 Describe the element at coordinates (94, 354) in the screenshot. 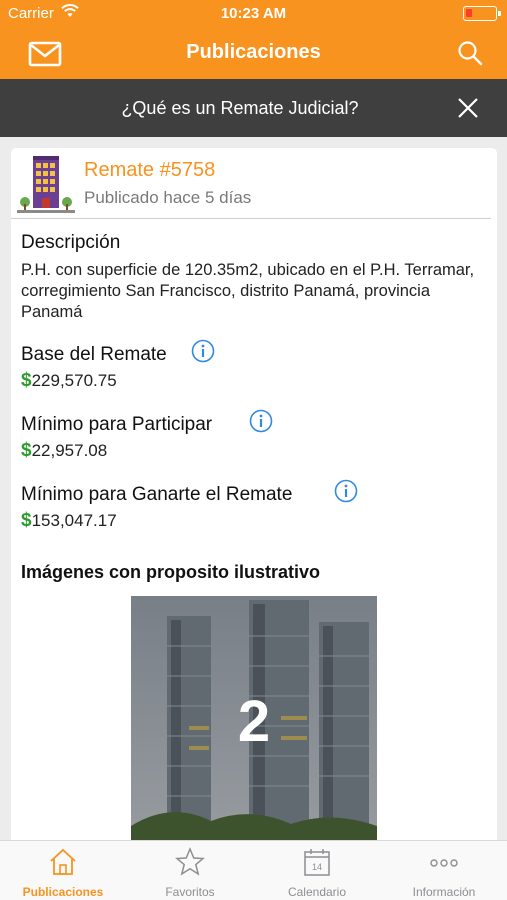

I see `base-heading: Base del Remate` at that location.